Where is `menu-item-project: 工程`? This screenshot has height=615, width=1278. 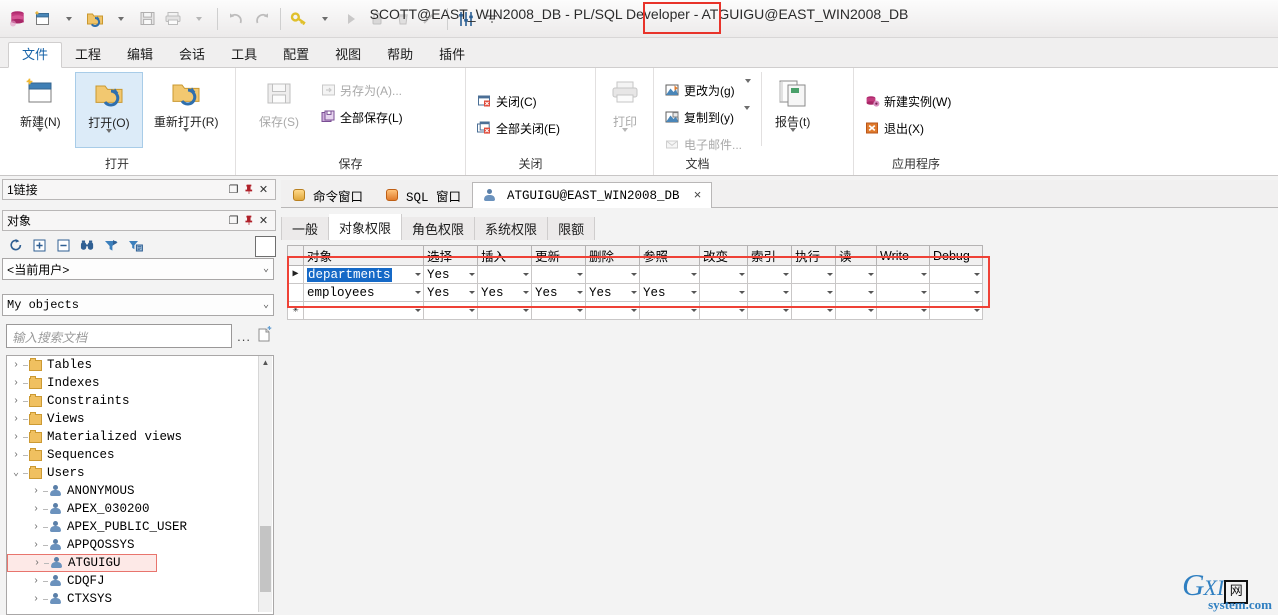
menu-item-project: 工程 is located at coordinates (88, 55).